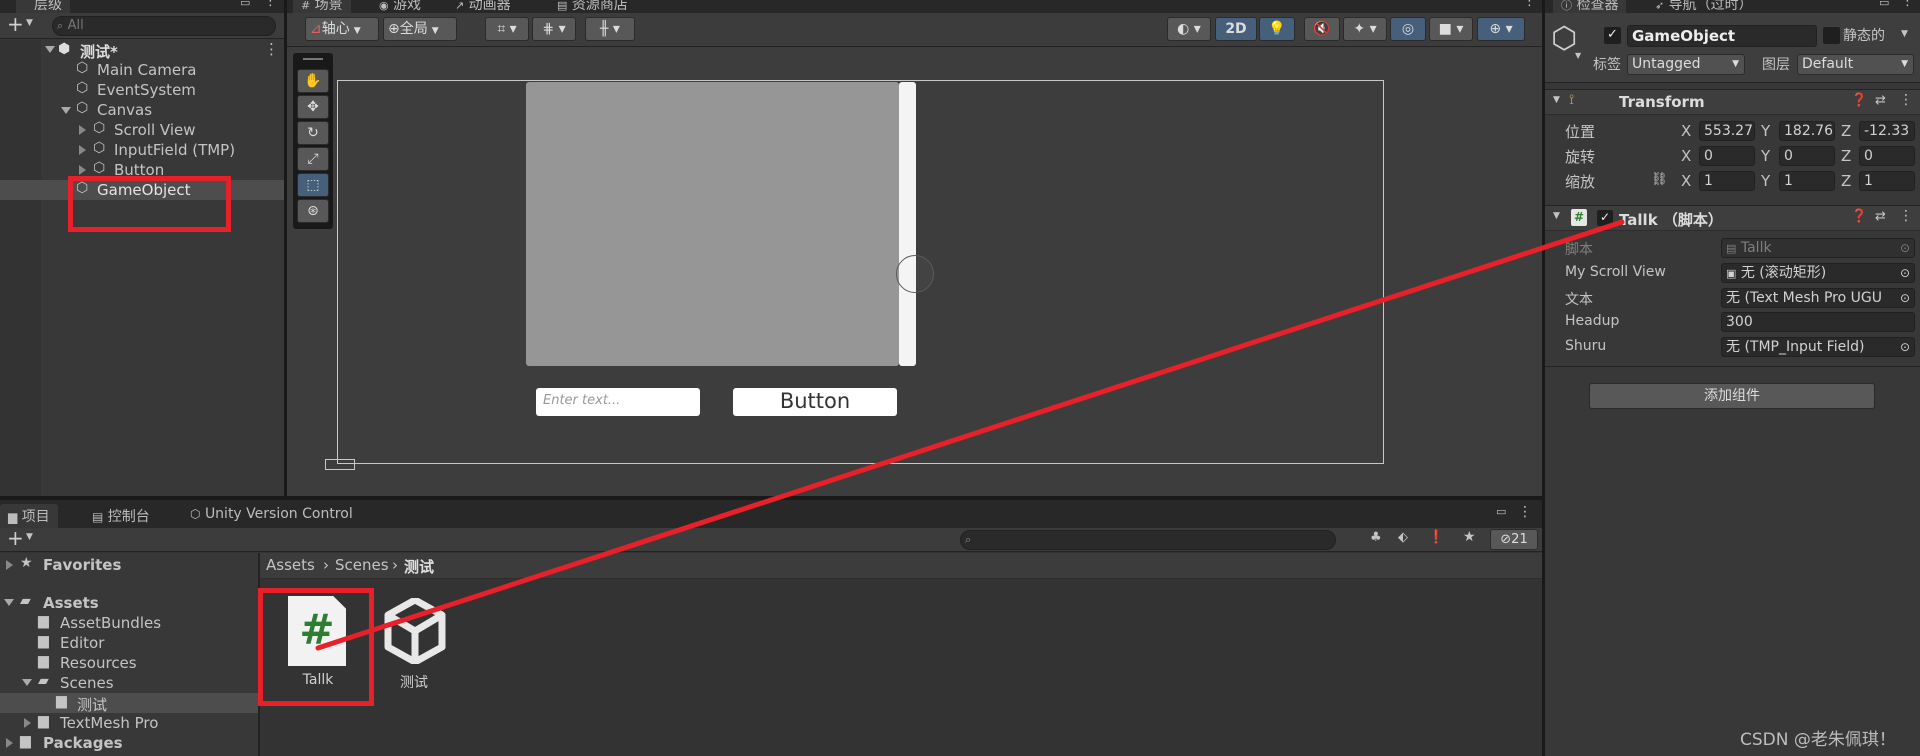 The height and width of the screenshot is (756, 1920). I want to click on tree-item-test-folder: ▆ 测试, so click(129, 703).